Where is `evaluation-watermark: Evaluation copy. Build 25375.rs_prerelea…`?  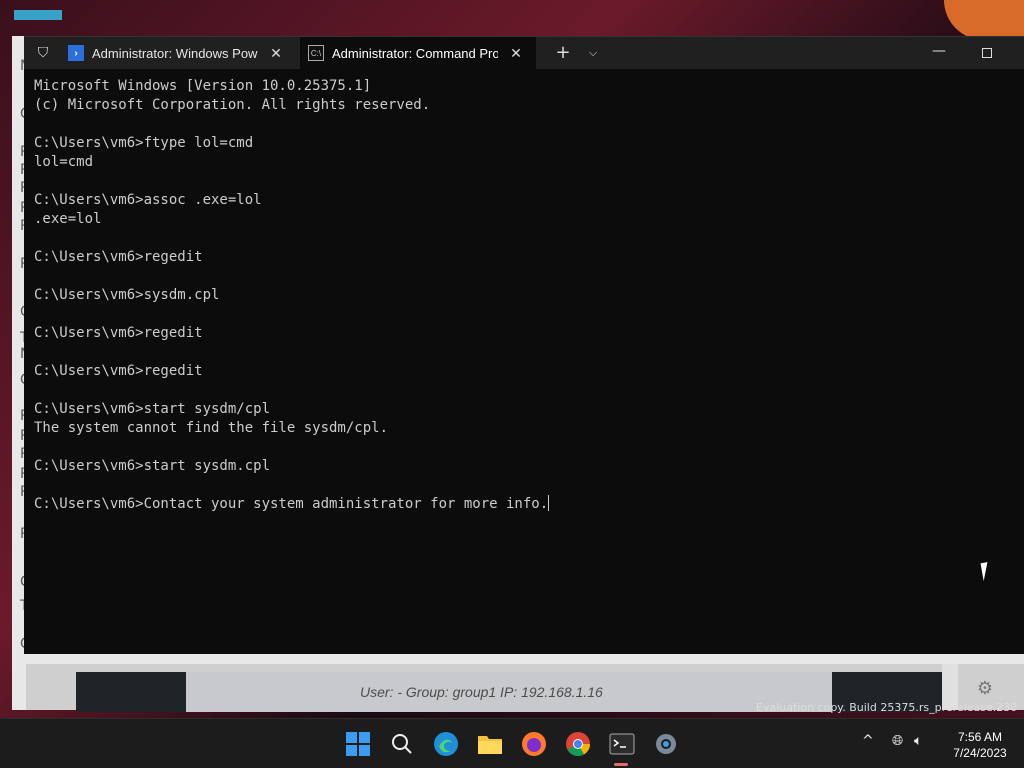 evaluation-watermark: Evaluation copy. Build 25375.rs_prerelea… is located at coordinates (887, 707).